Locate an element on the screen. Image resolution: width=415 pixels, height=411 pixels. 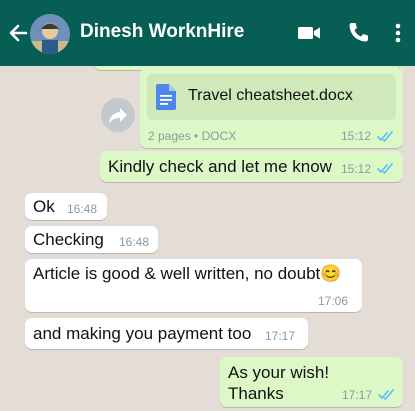
phone-icon is located at coordinates (358, 33).